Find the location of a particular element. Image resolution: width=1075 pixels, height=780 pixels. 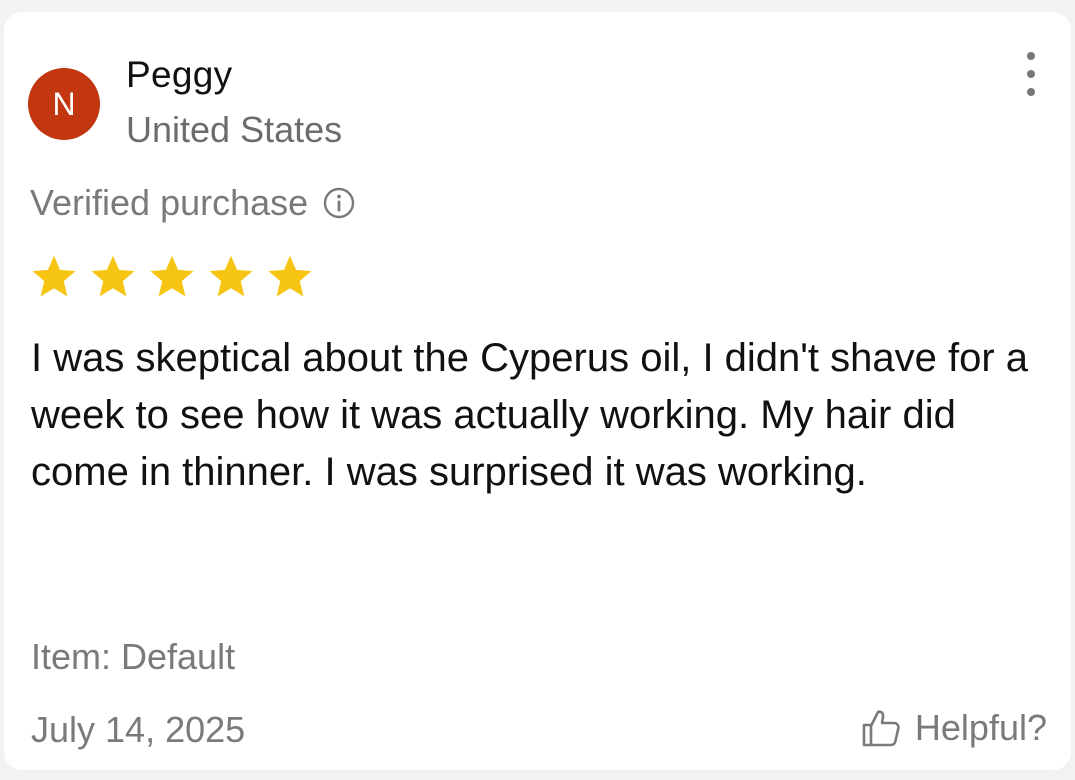

avatar: N is located at coordinates (64, 104).